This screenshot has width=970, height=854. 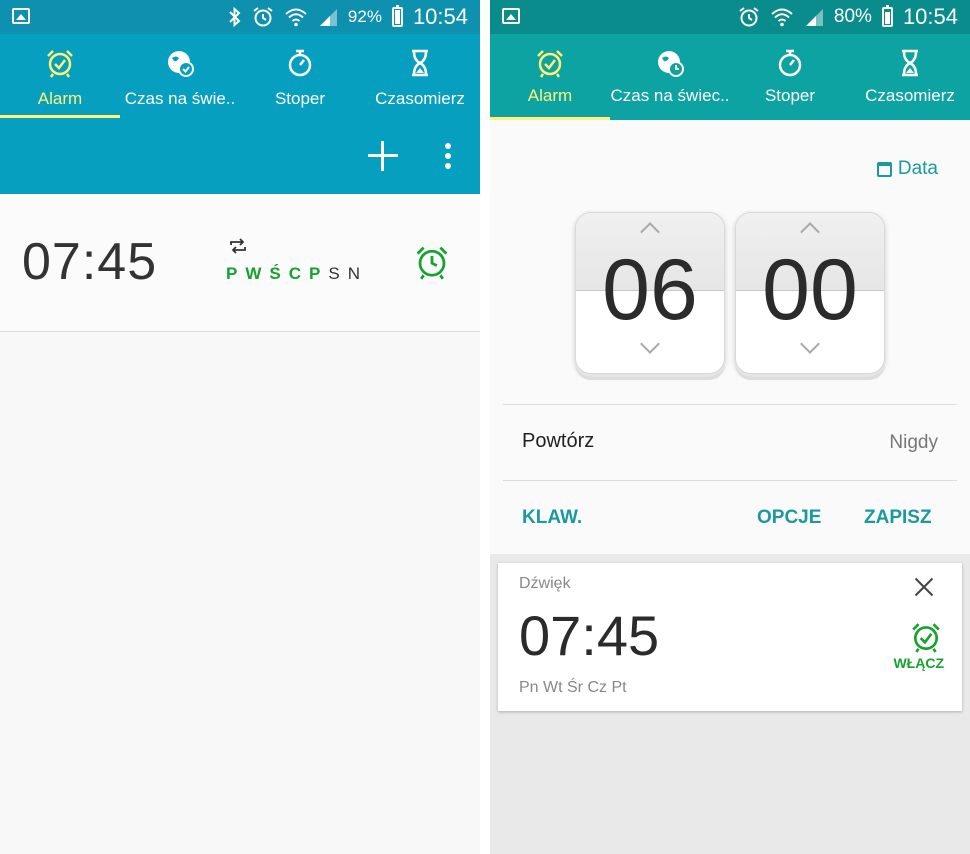 I want to click on plus-icon, so click(x=383, y=156).